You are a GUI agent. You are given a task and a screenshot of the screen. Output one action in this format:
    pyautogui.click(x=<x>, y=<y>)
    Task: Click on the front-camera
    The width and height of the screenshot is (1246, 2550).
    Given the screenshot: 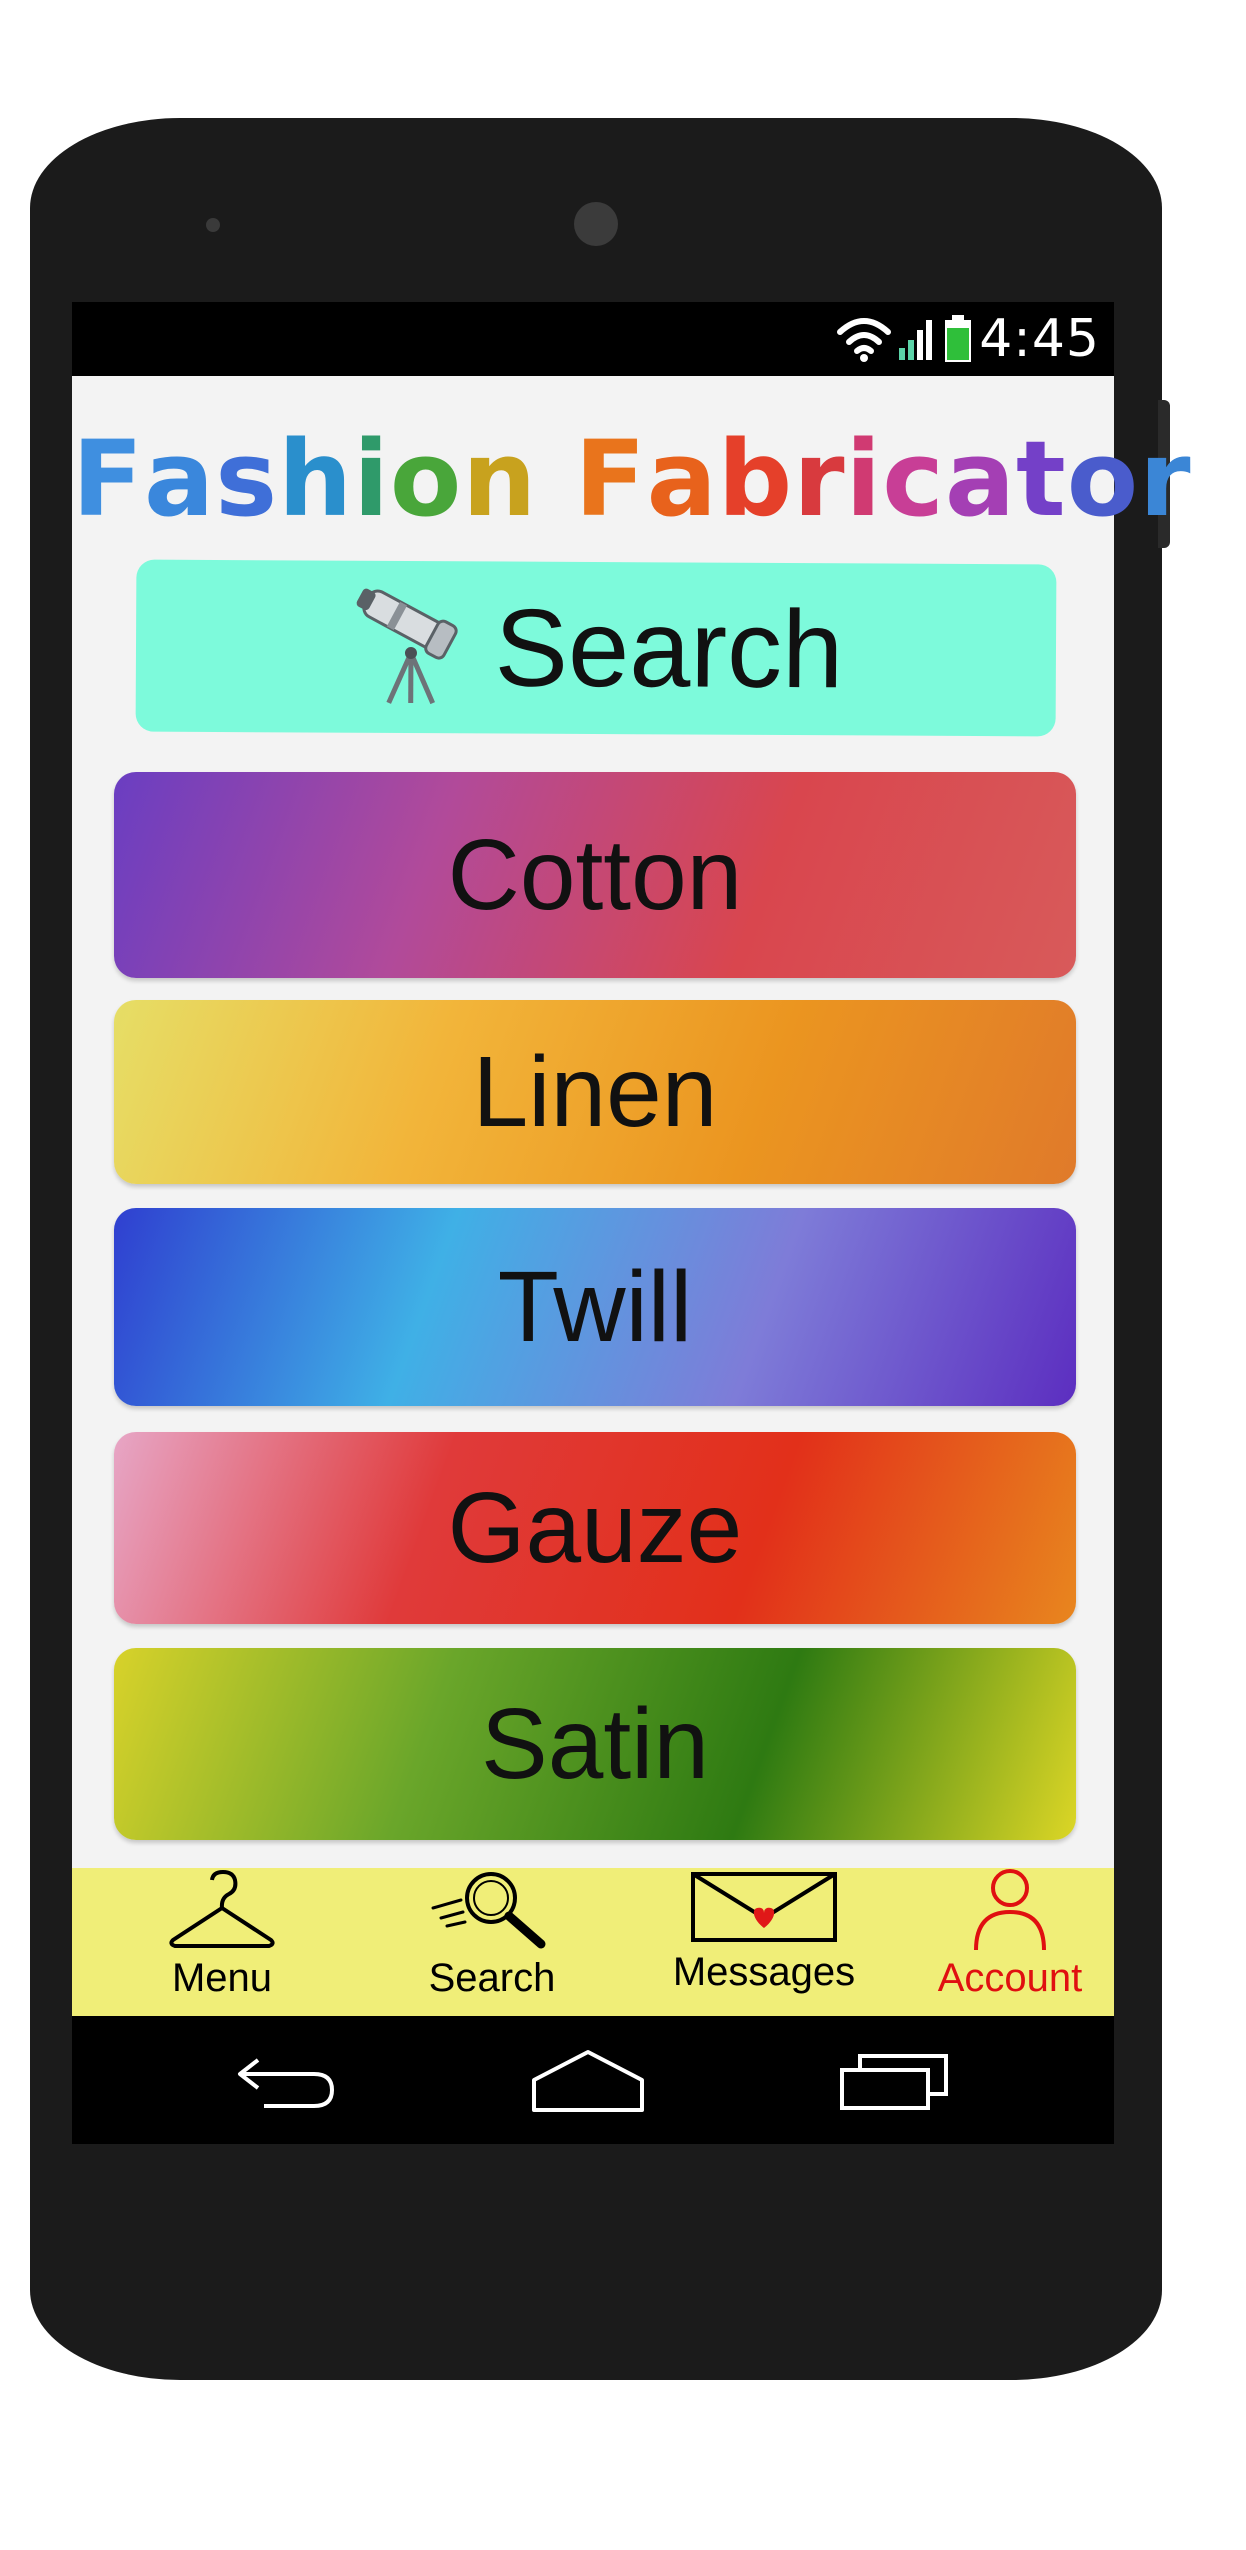 What is the action you would take?
    pyautogui.click(x=596, y=224)
    